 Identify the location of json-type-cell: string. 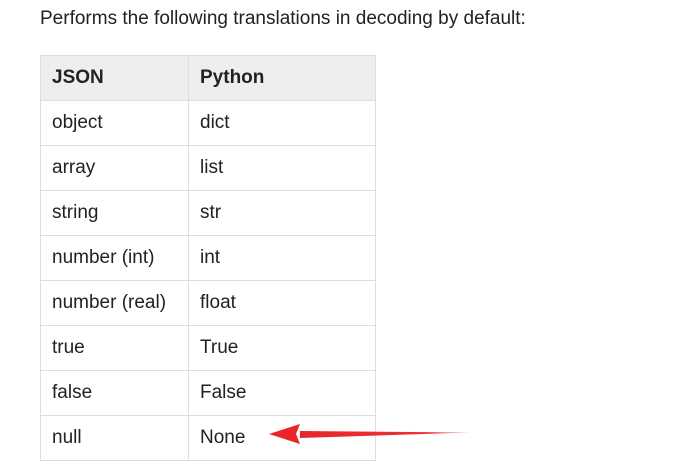
(114, 213).